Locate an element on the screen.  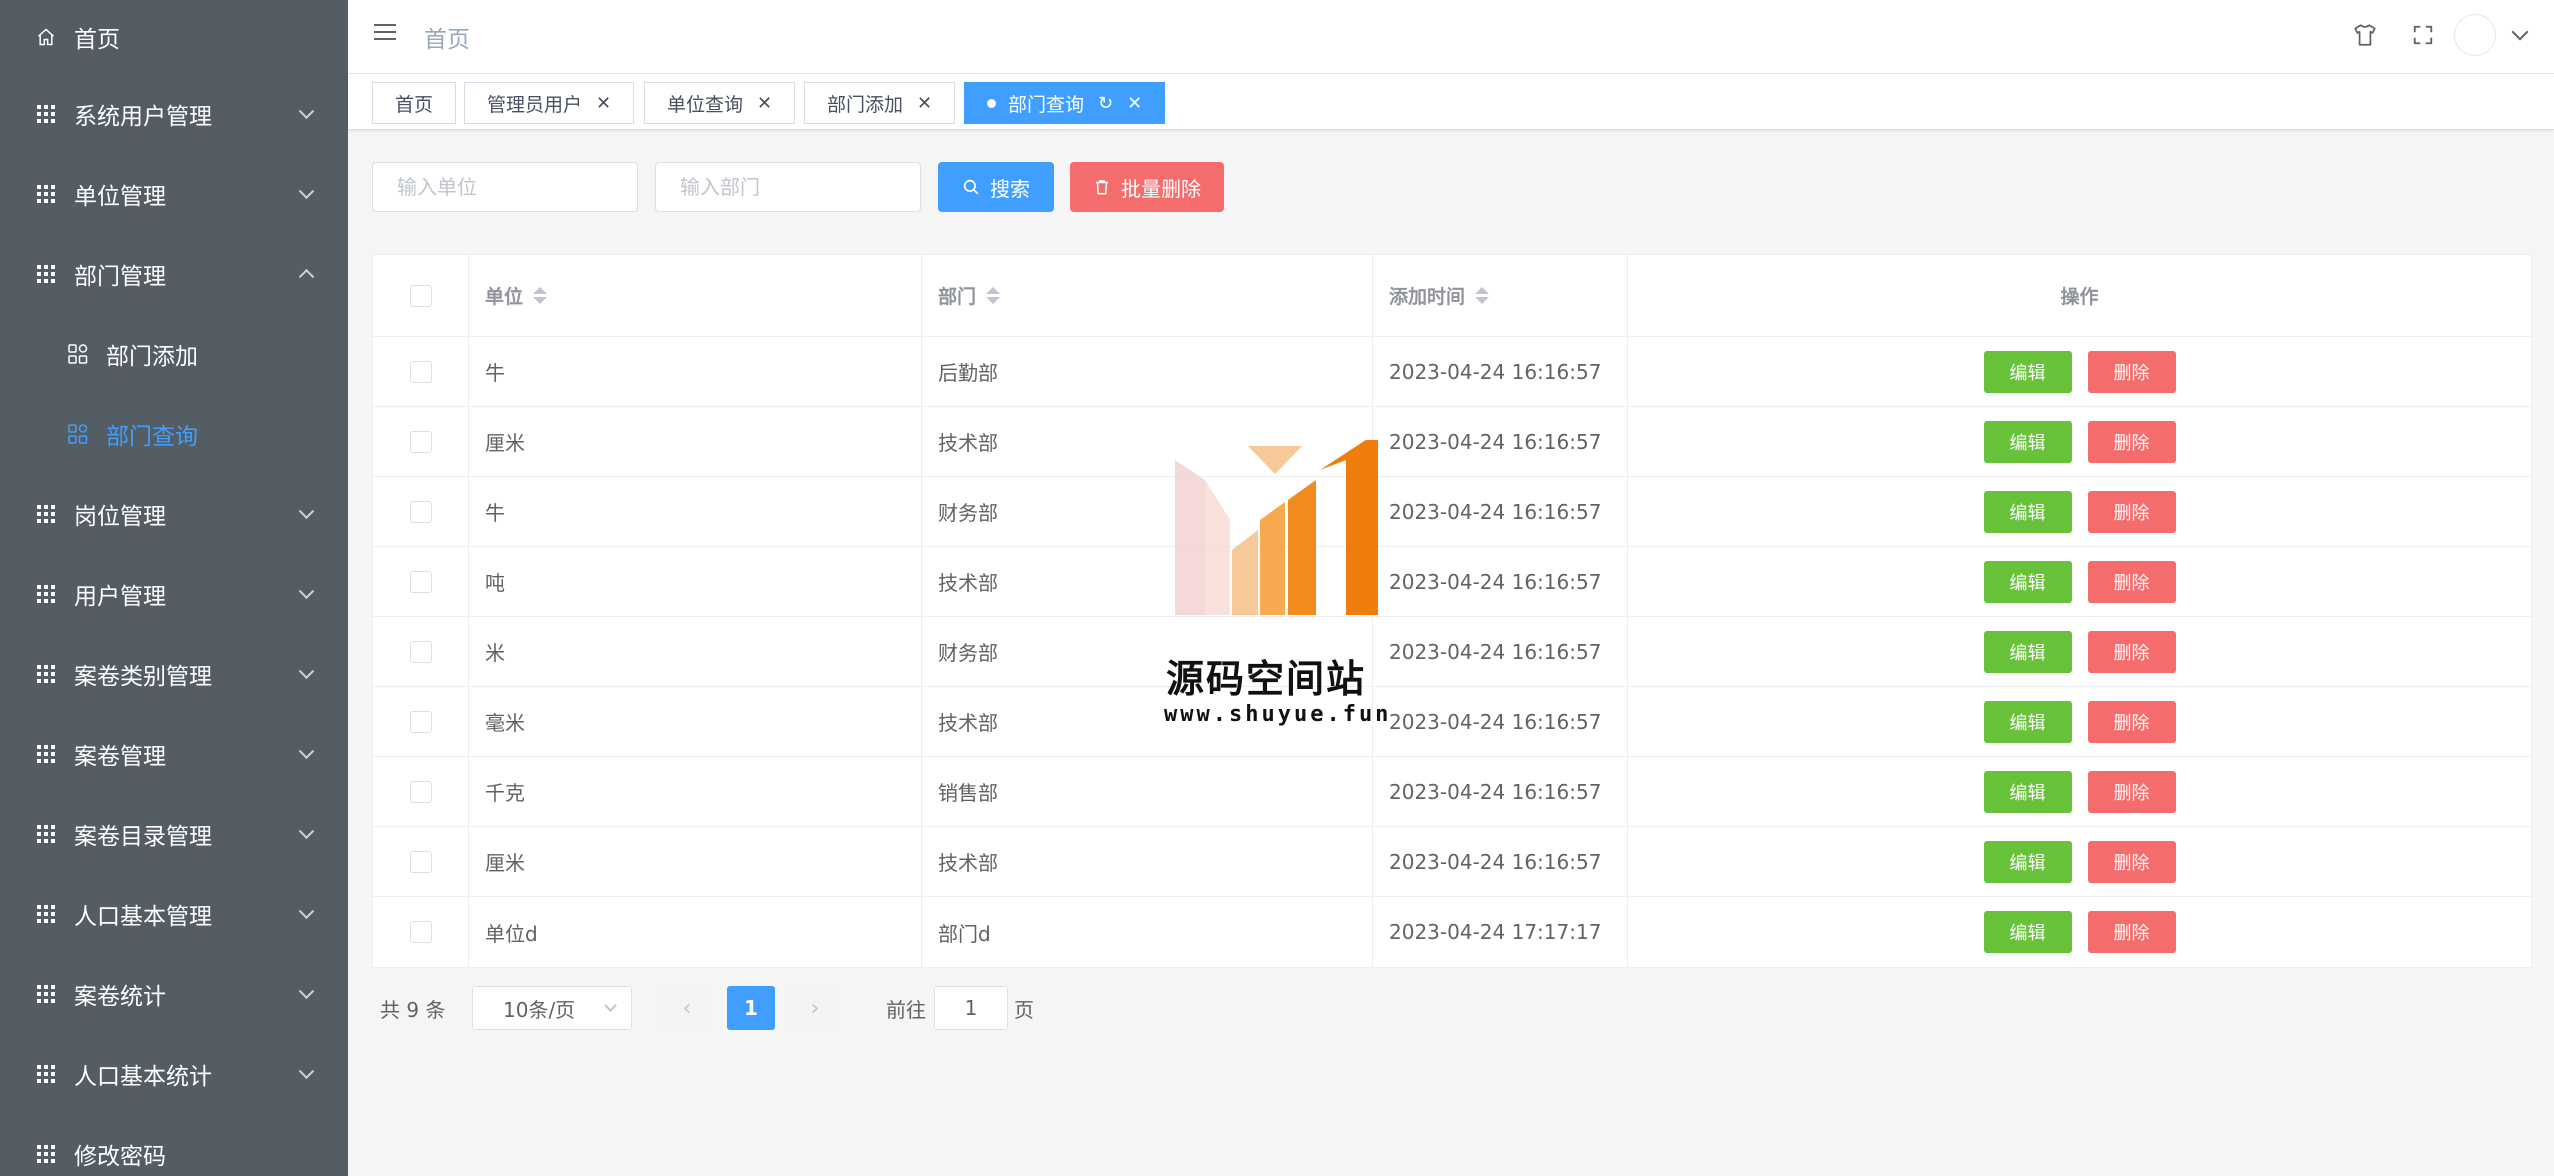
sidebar-item-label: 部门添加 is located at coordinates (152, 357).